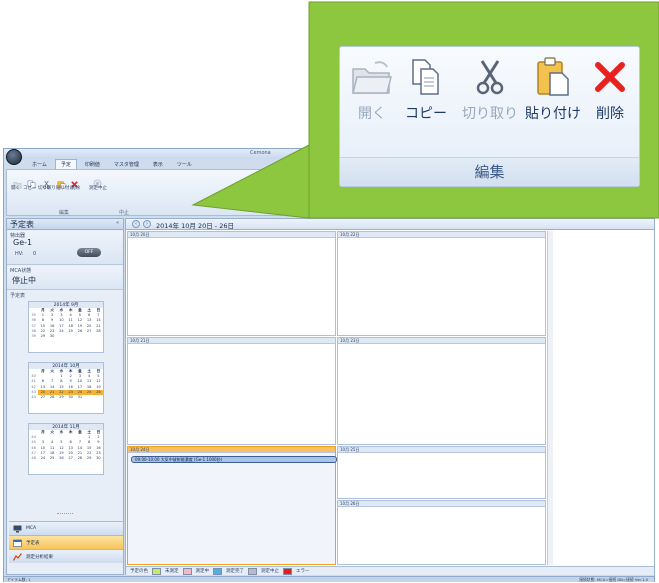 The height and width of the screenshot is (583, 659). What do you see at coordinates (42, 458) in the screenshot?
I see `calendar-day: 24` at bounding box center [42, 458].